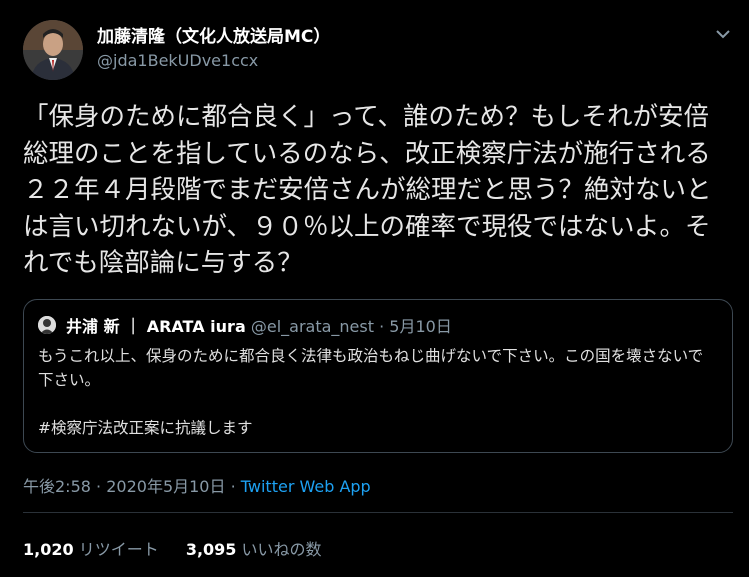 The width and height of the screenshot is (749, 577). Describe the element at coordinates (281, 549) in the screenshot. I see `likes-label: いいねの数` at that location.